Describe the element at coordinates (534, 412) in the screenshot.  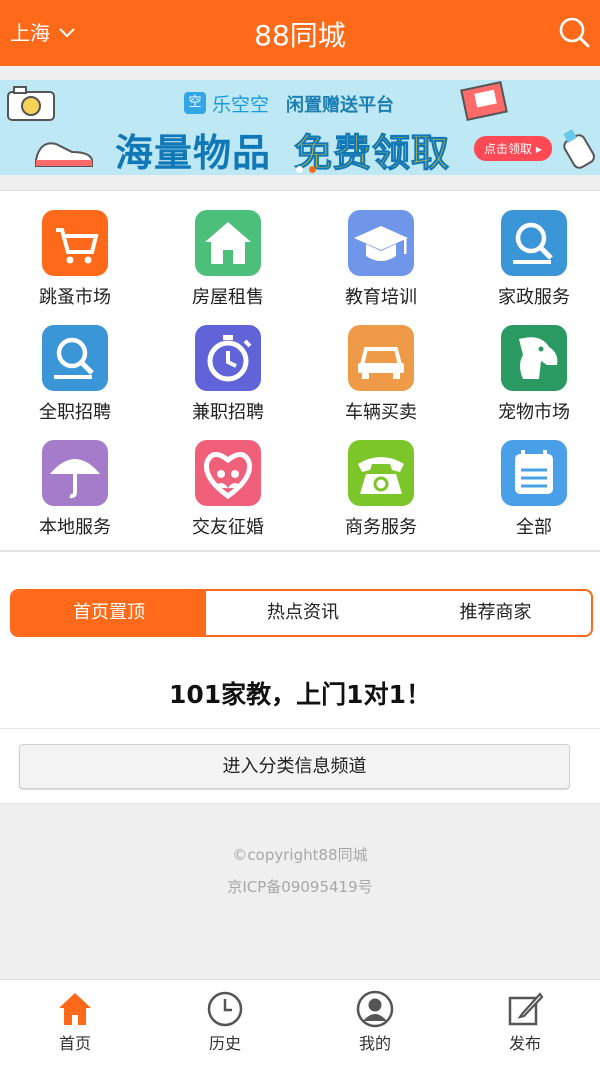
I see `category-label: 宠物市场` at that location.